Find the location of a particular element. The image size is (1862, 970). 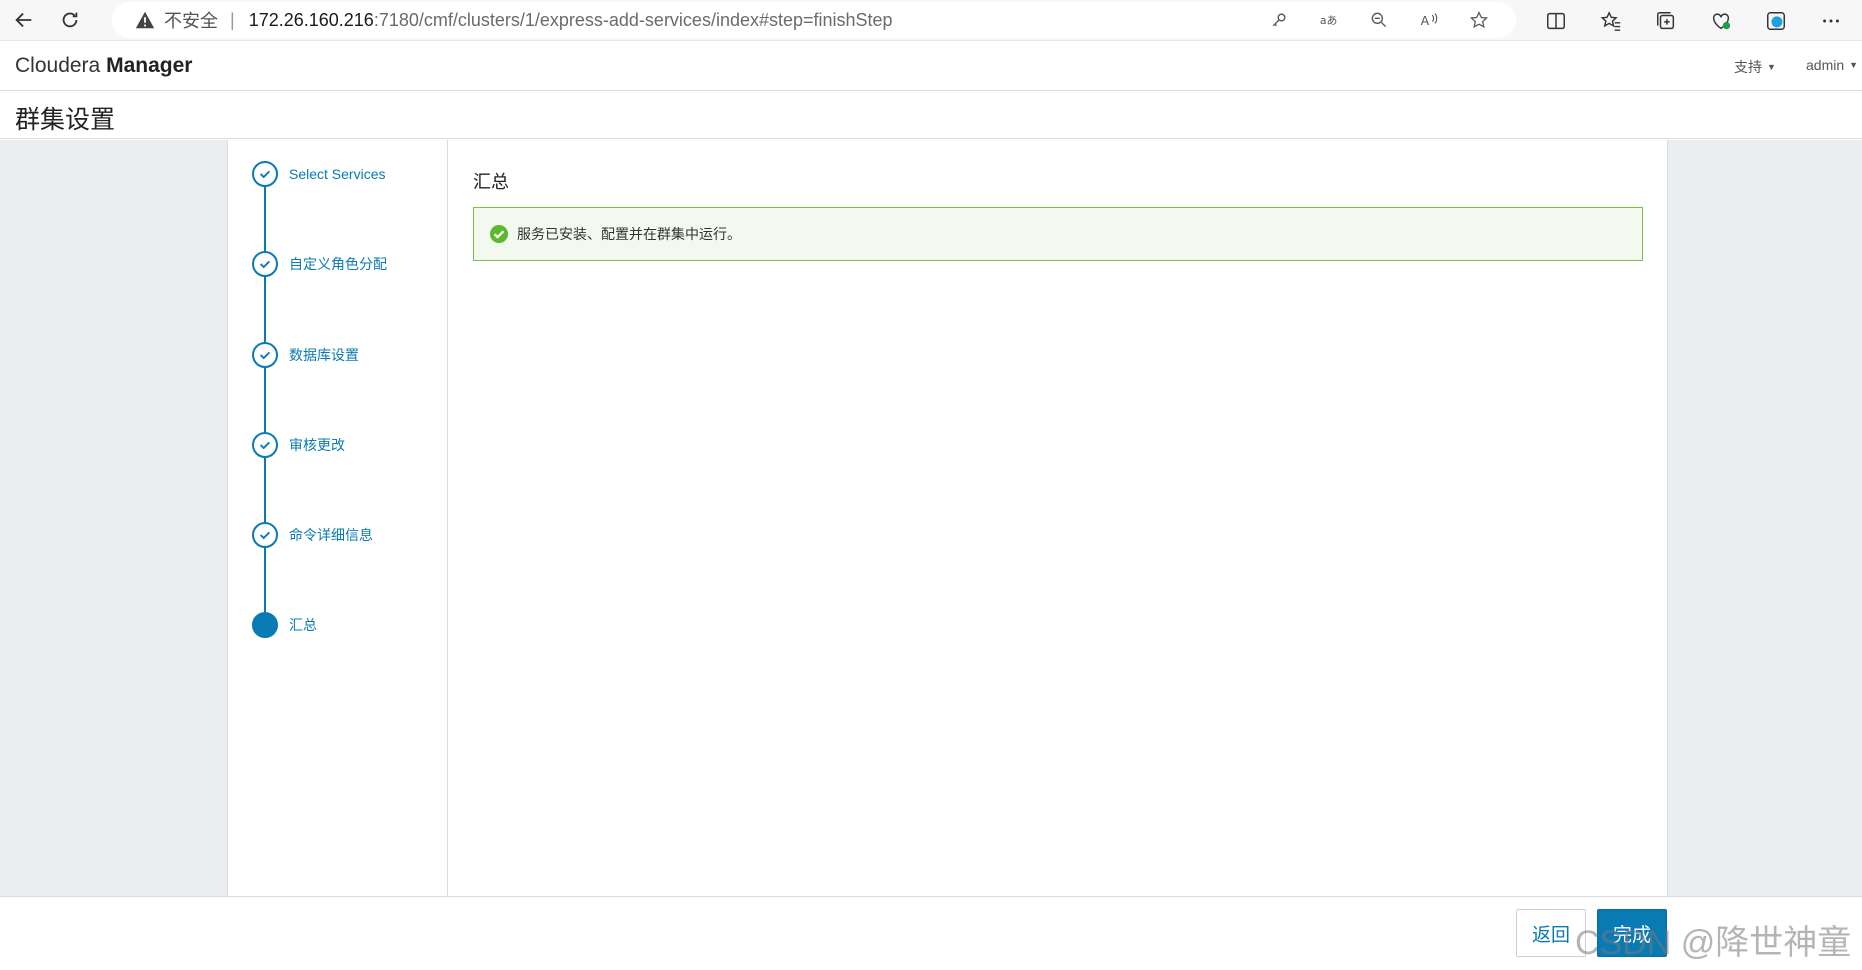

favorites-icon is located at coordinates (1610, 20).